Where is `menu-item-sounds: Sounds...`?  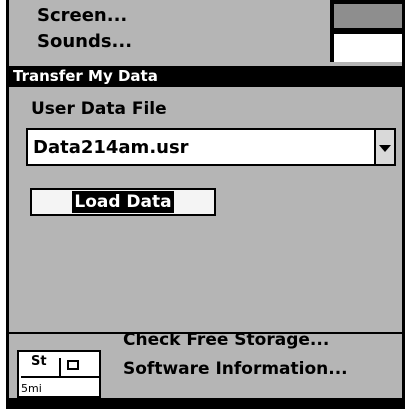 menu-item-sounds: Sounds... is located at coordinates (84, 41).